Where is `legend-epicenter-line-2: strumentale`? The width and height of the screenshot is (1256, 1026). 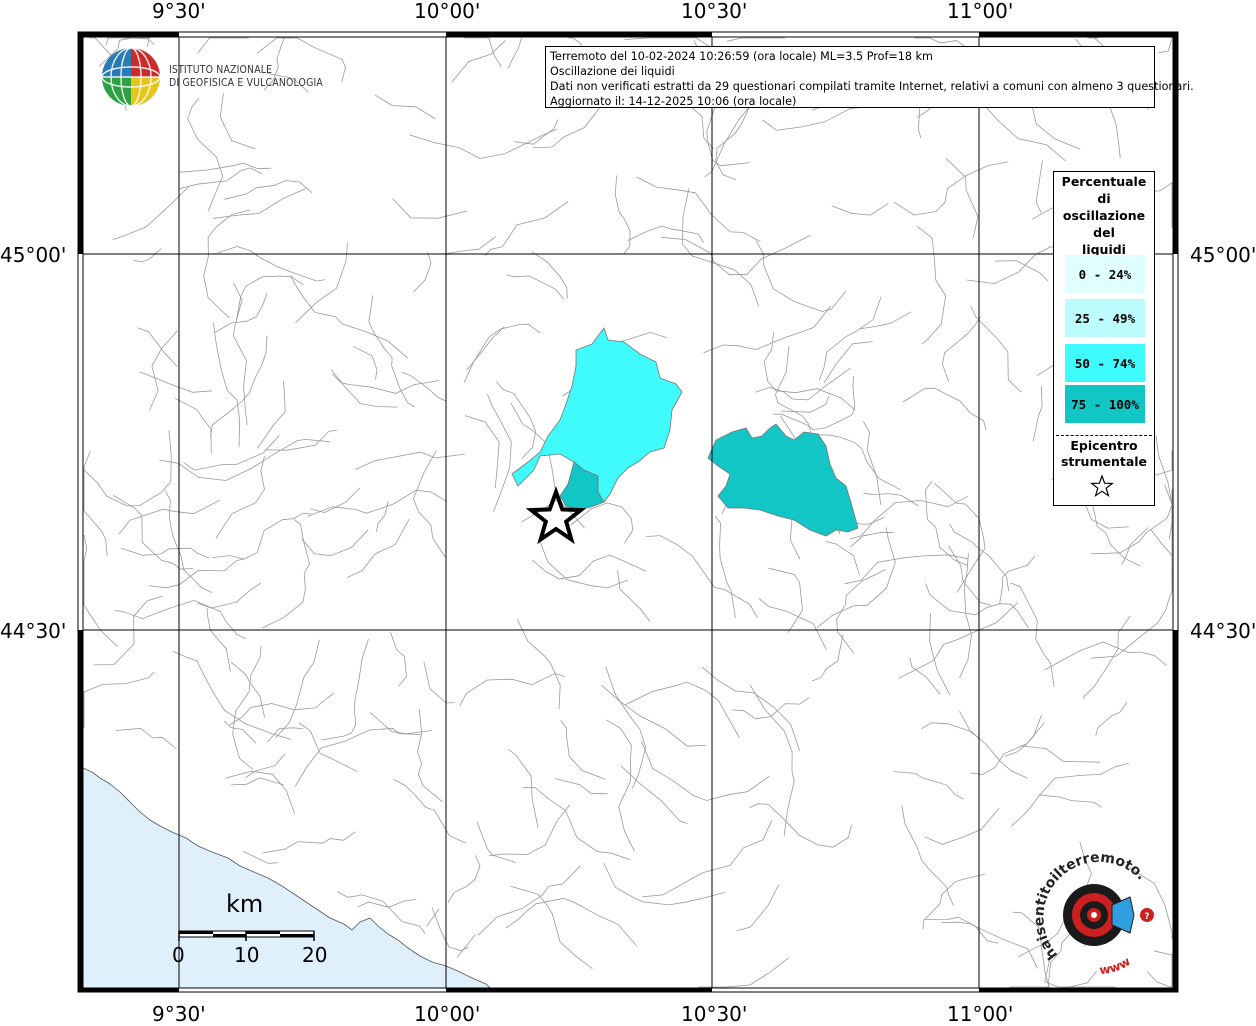
legend-epicenter-line-2: strumentale is located at coordinates (1104, 461).